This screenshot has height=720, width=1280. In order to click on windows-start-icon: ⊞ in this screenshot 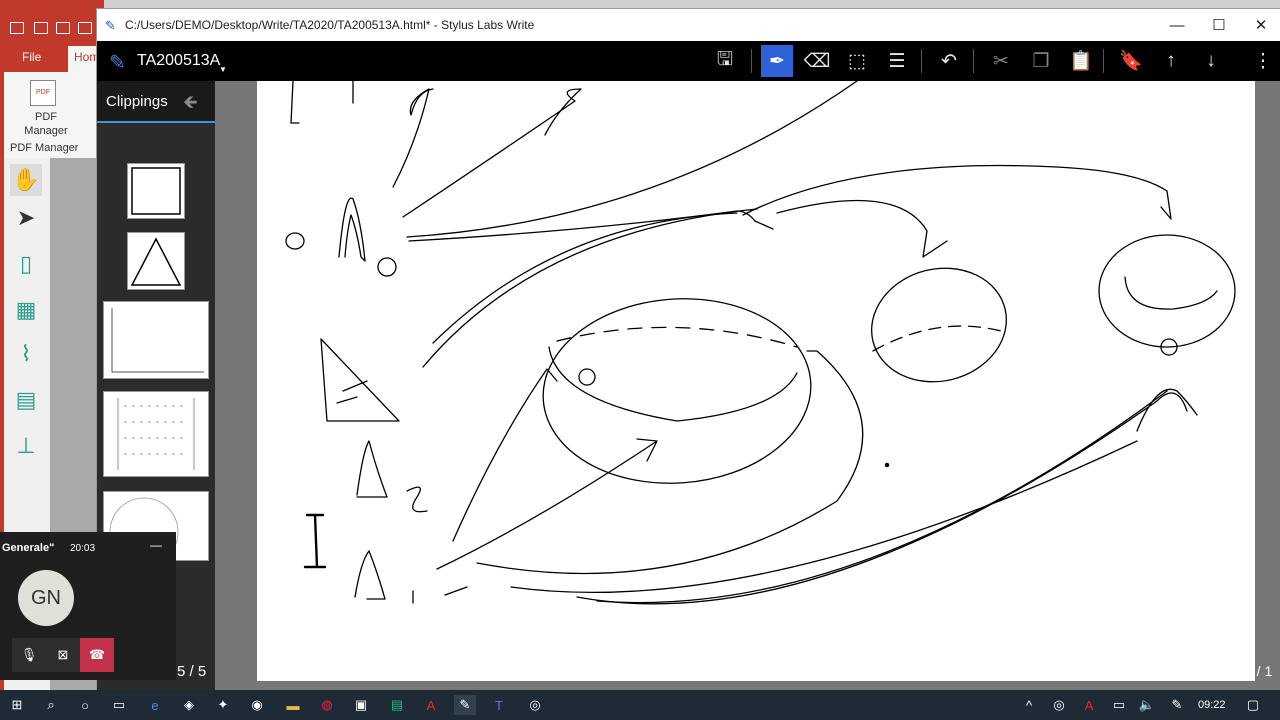, I will do `click(17, 705)`.